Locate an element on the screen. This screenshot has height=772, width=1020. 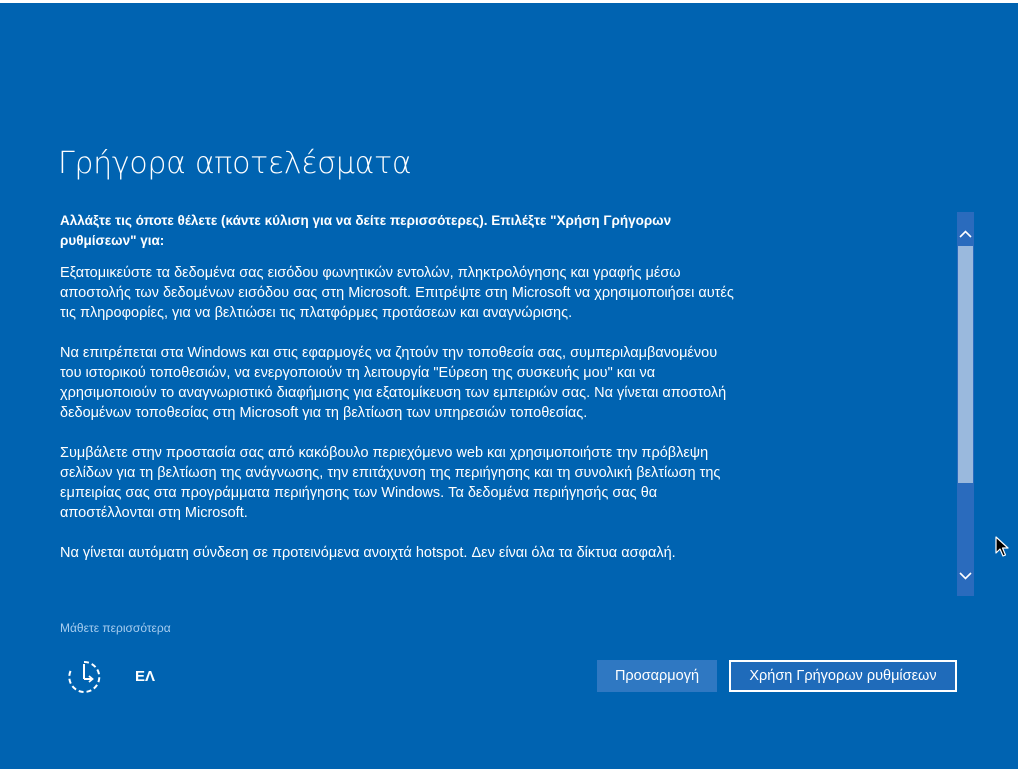
customize-button: Προσαρμογή is located at coordinates (657, 676).